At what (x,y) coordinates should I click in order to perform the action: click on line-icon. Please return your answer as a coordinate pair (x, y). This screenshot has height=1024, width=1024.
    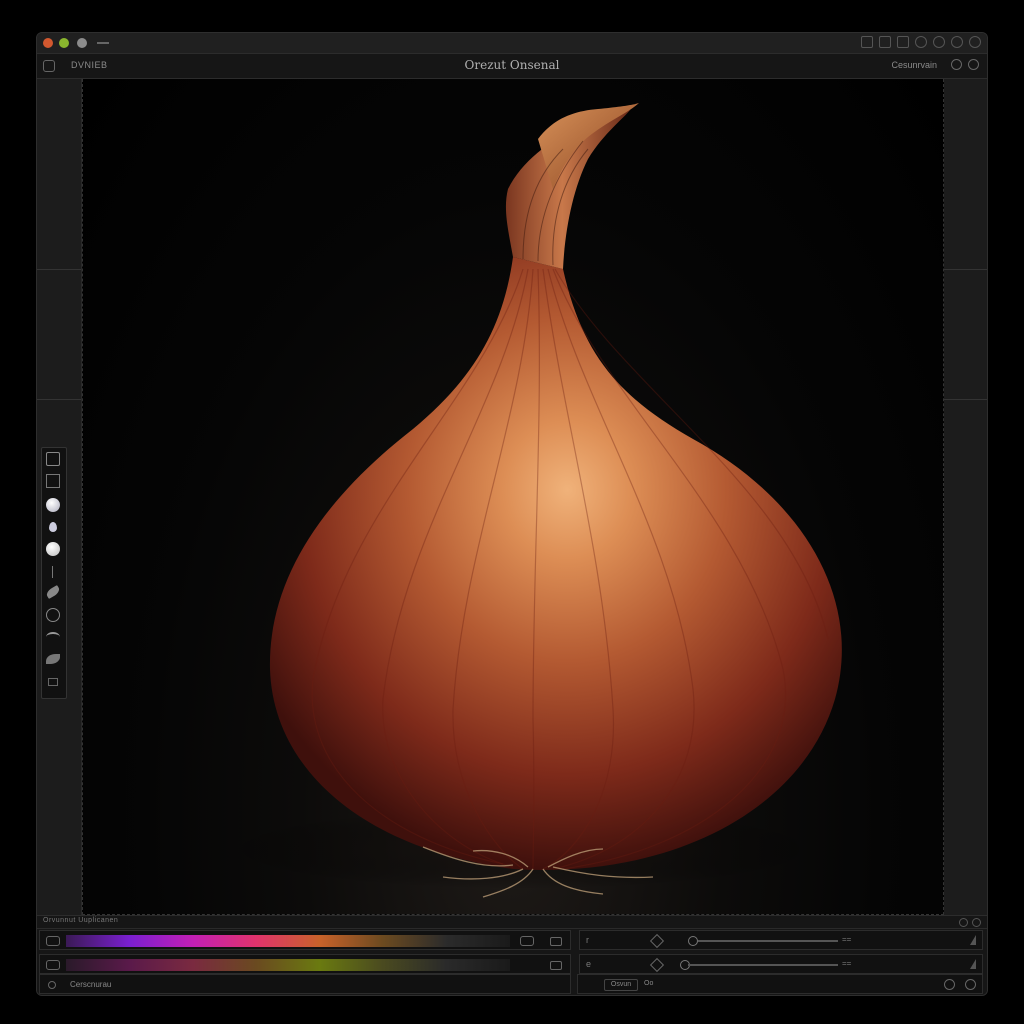
    Looking at the image, I should click on (52, 572).